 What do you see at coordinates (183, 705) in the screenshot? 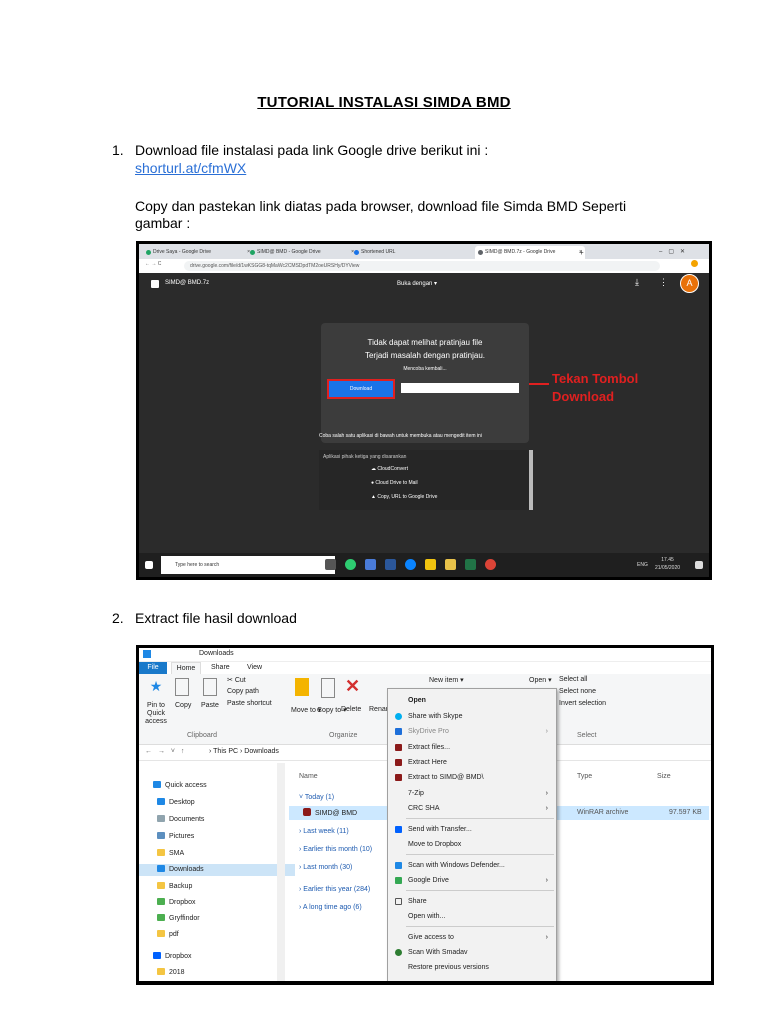
I see `copy-button: Copy` at bounding box center [183, 705].